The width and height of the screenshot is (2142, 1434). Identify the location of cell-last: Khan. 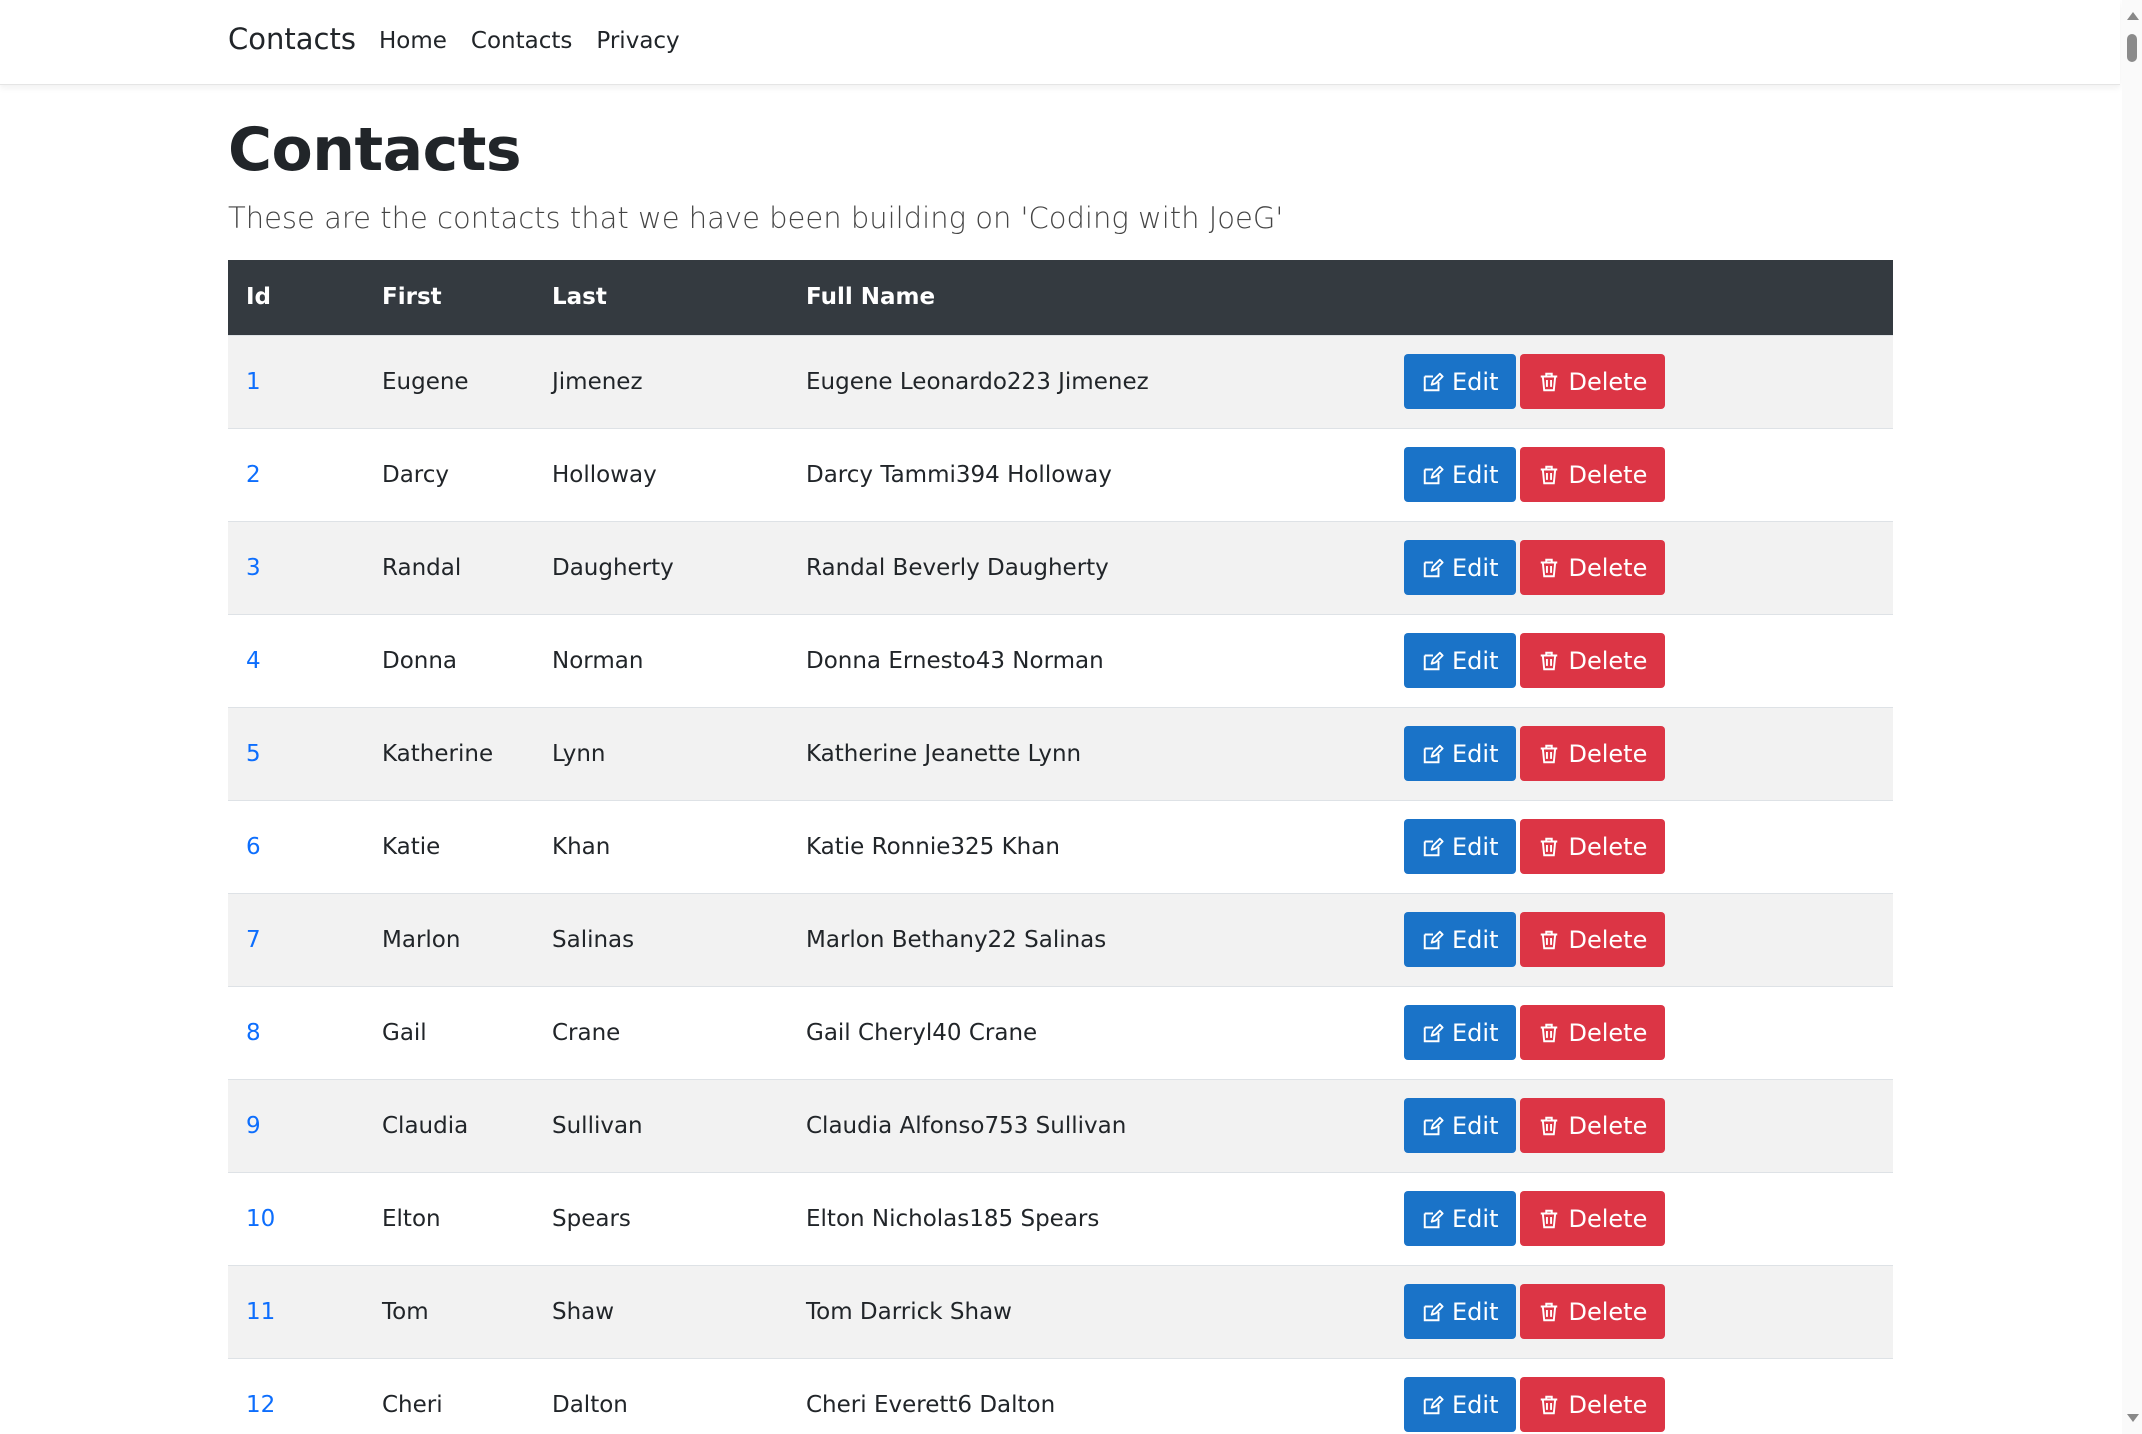
(581, 846).